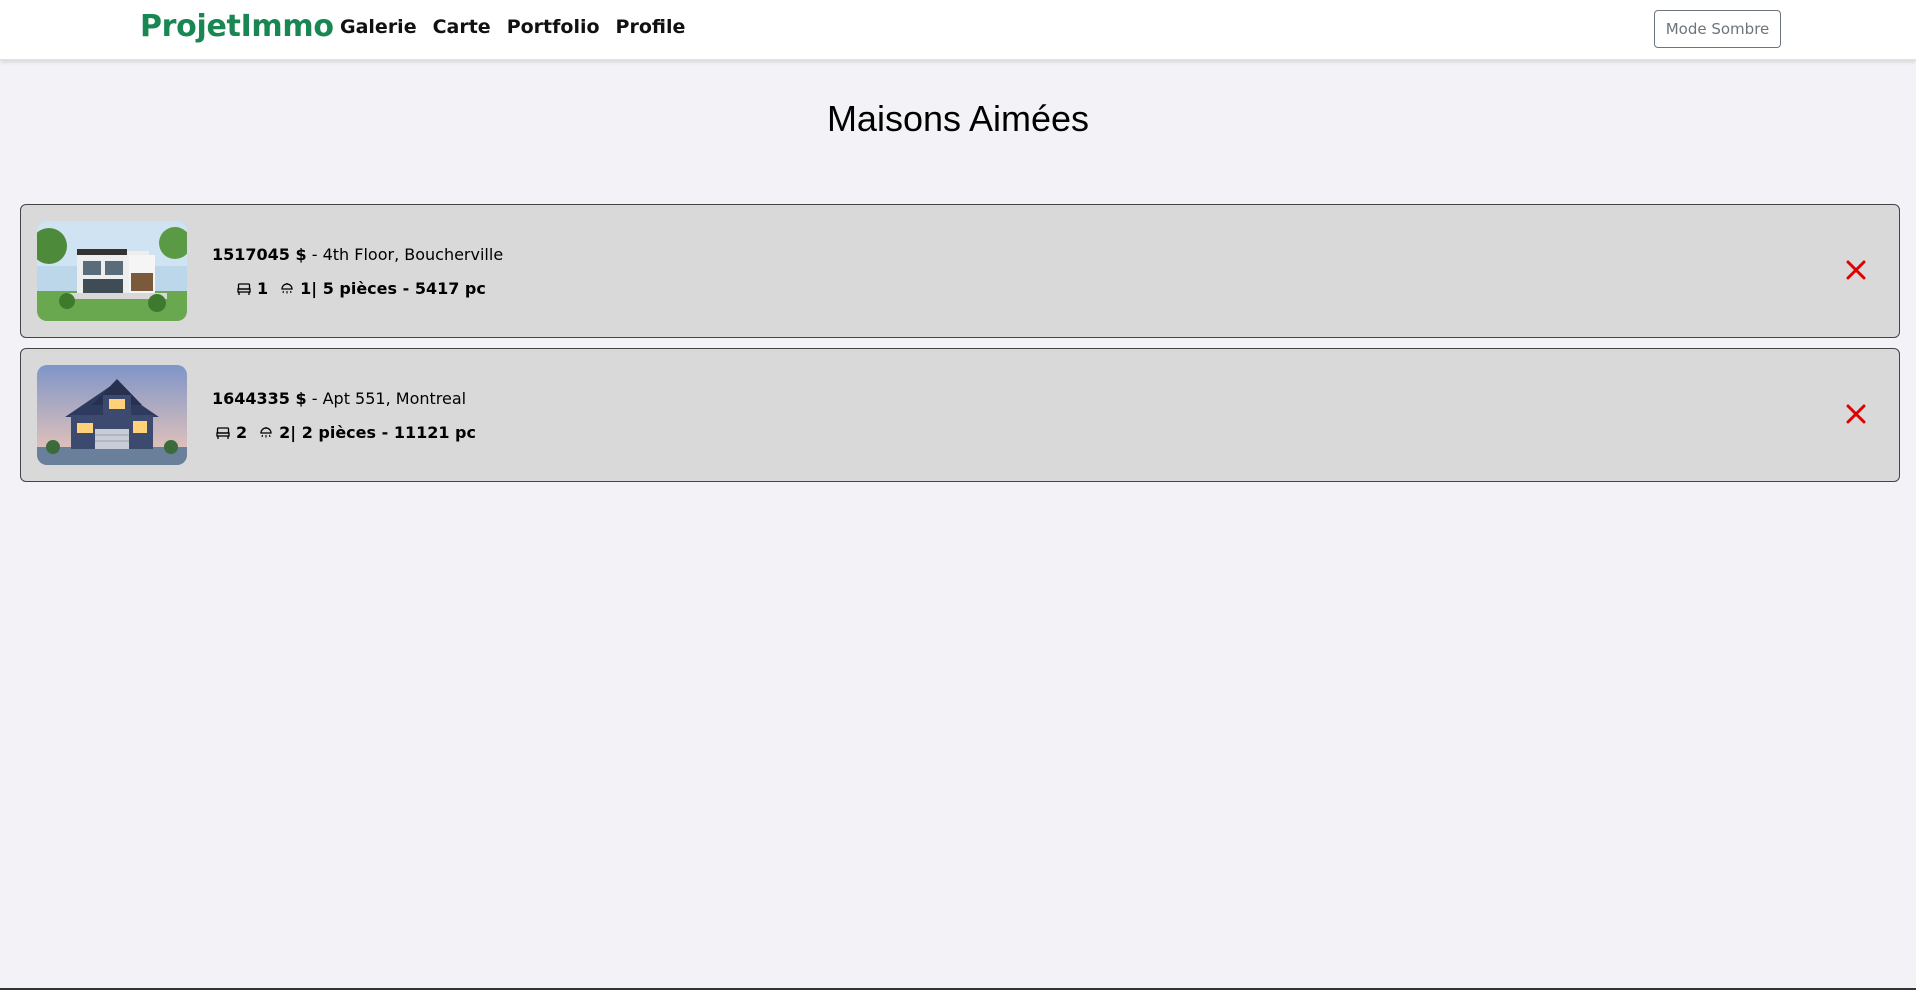 Image resolution: width=1916 pixels, height=990 pixels. I want to click on baths-rooms-area: 1| 5 pièces - 5417 pc, so click(393, 288).